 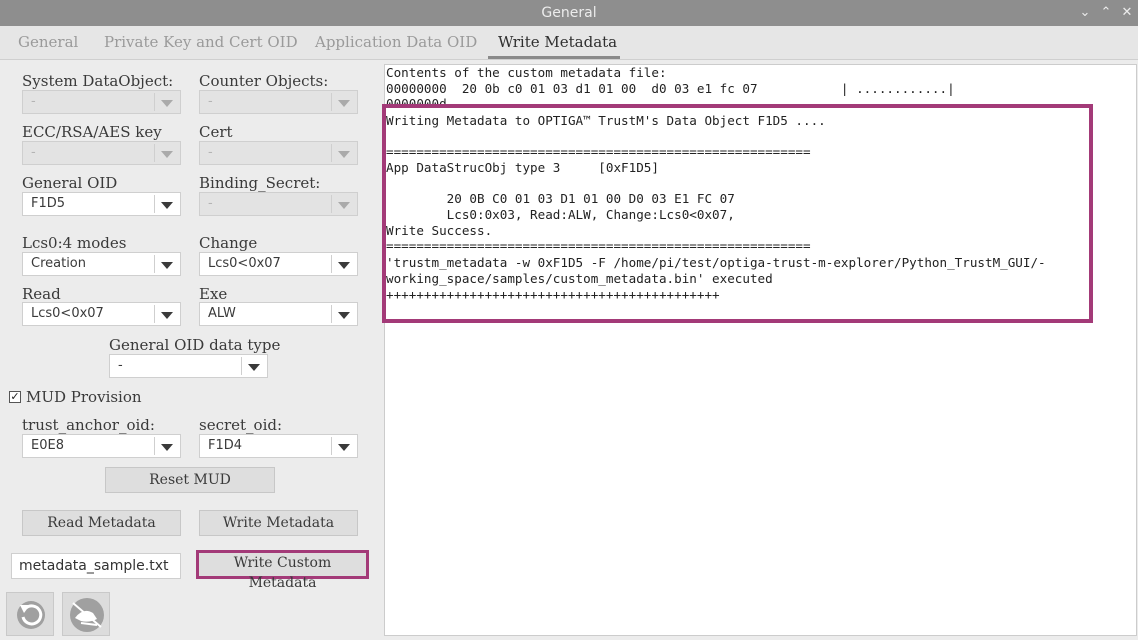 What do you see at coordinates (101, 523) in the screenshot?
I see `read-metadata-button: Read Metadata` at bounding box center [101, 523].